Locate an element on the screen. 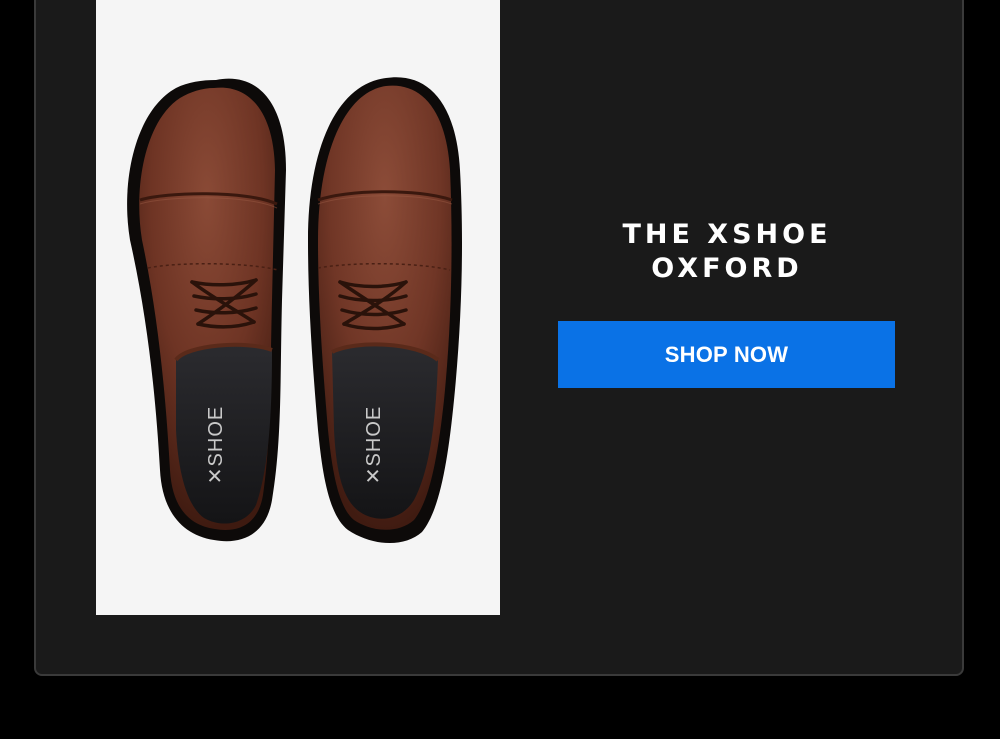 This screenshot has width=1000, height=739. right-shoe: ✕SHOE is located at coordinates (385, 310).